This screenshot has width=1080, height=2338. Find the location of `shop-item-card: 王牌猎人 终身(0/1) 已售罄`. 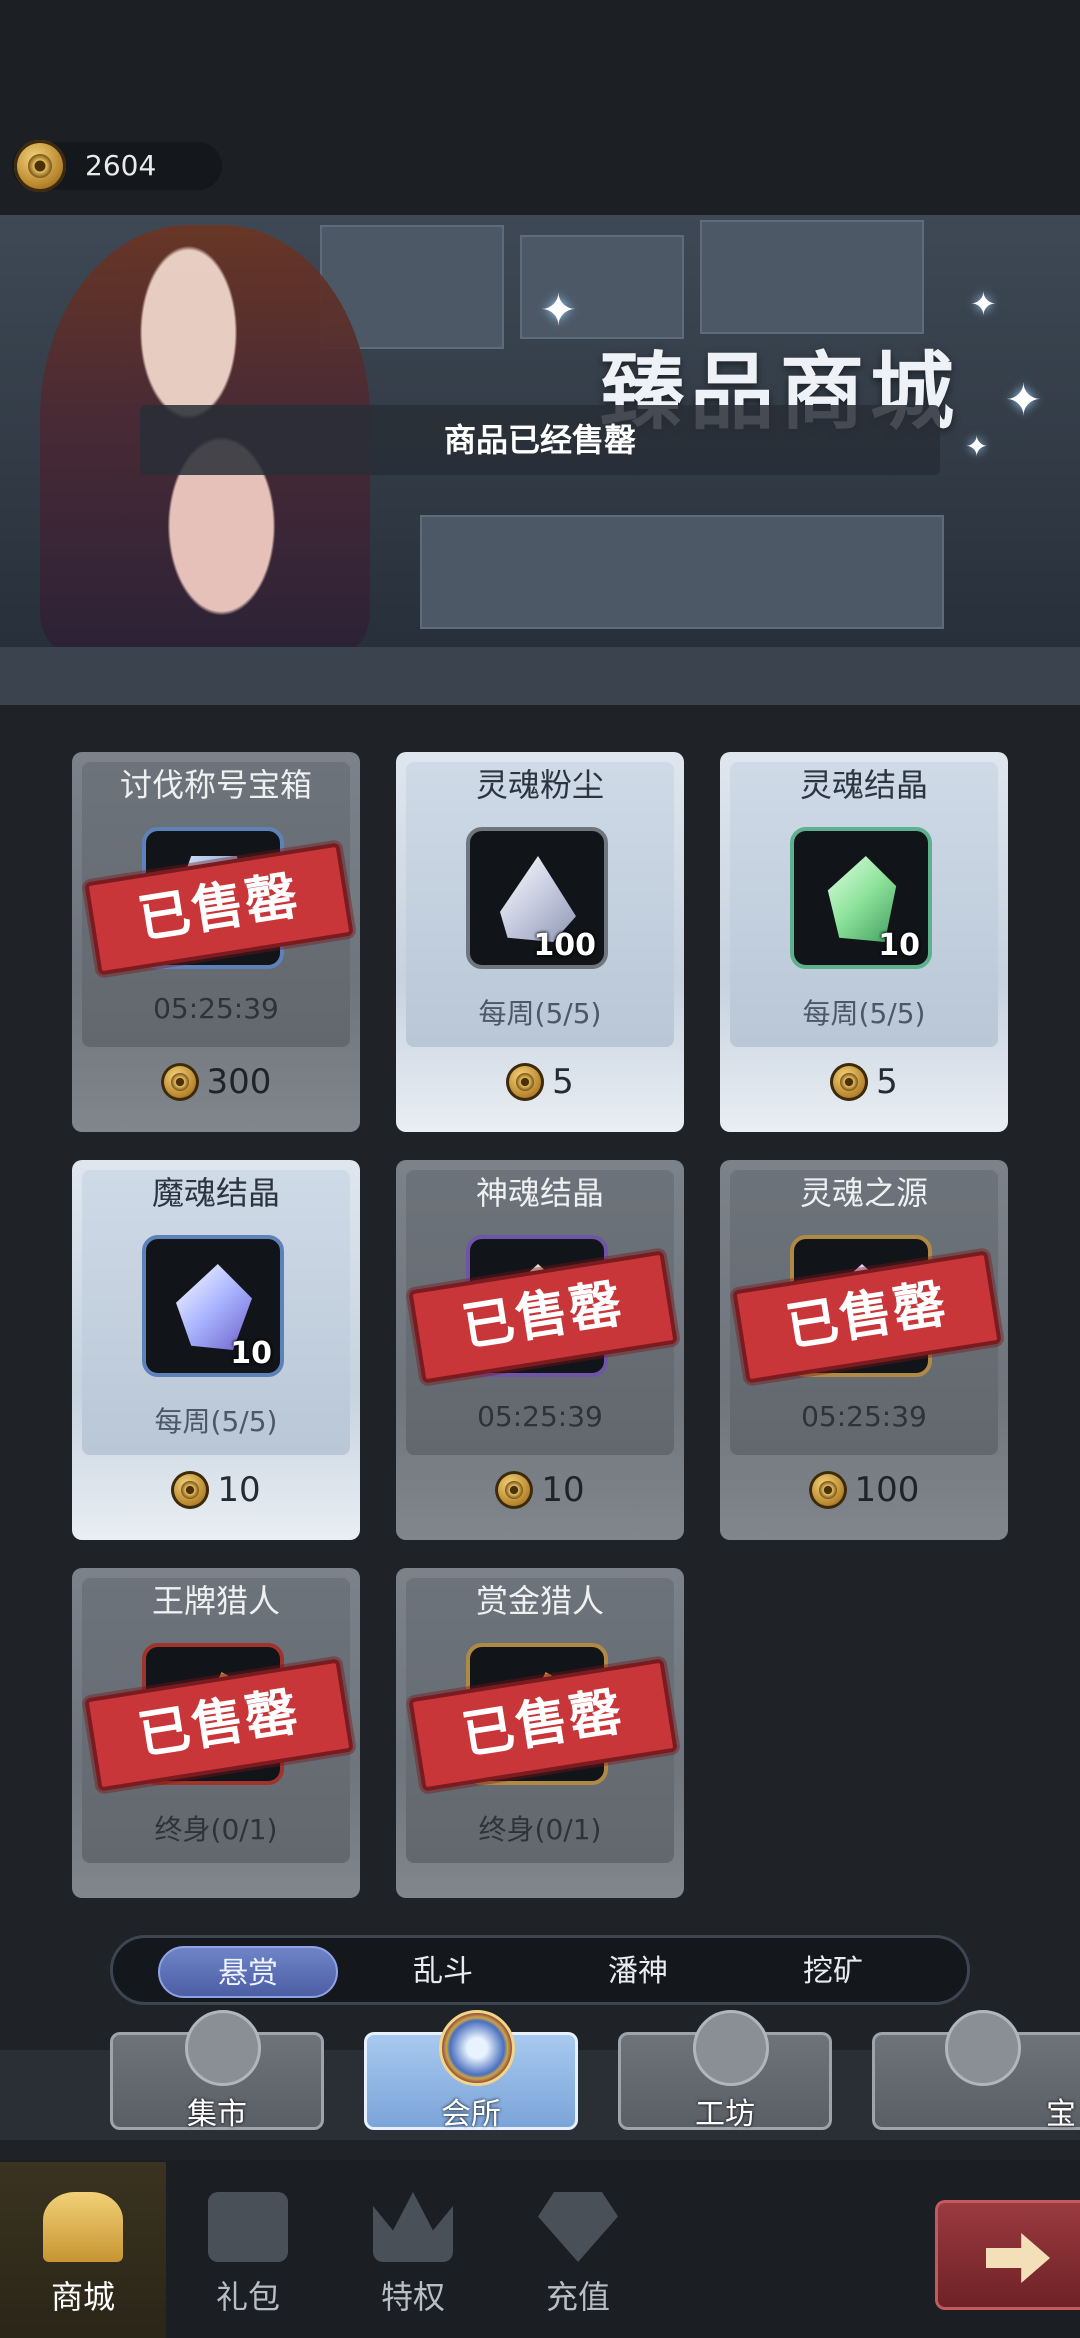

shop-item-card: 王牌猎人 终身(0/1) 已售罄 is located at coordinates (216, 1733).